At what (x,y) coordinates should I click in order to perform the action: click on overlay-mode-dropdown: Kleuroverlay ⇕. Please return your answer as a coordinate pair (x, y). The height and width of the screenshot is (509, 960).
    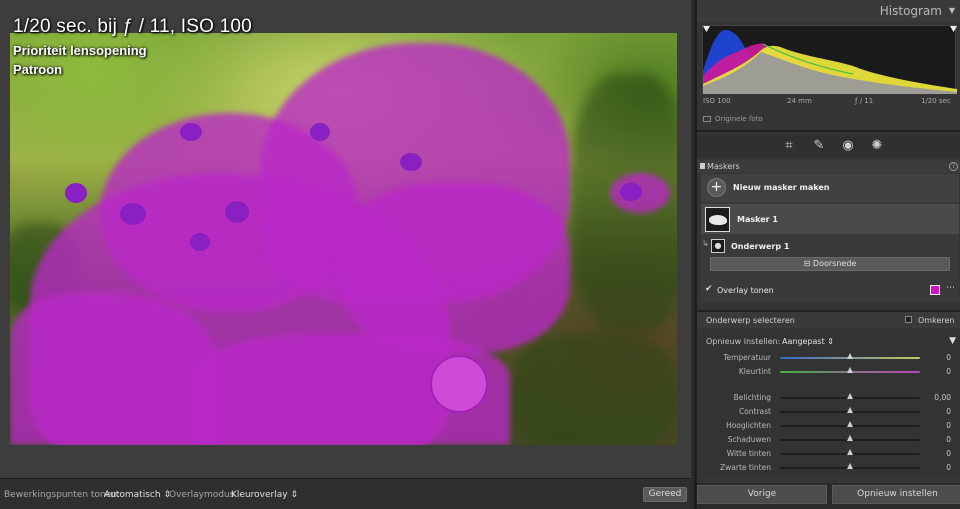
    Looking at the image, I should click on (264, 495).